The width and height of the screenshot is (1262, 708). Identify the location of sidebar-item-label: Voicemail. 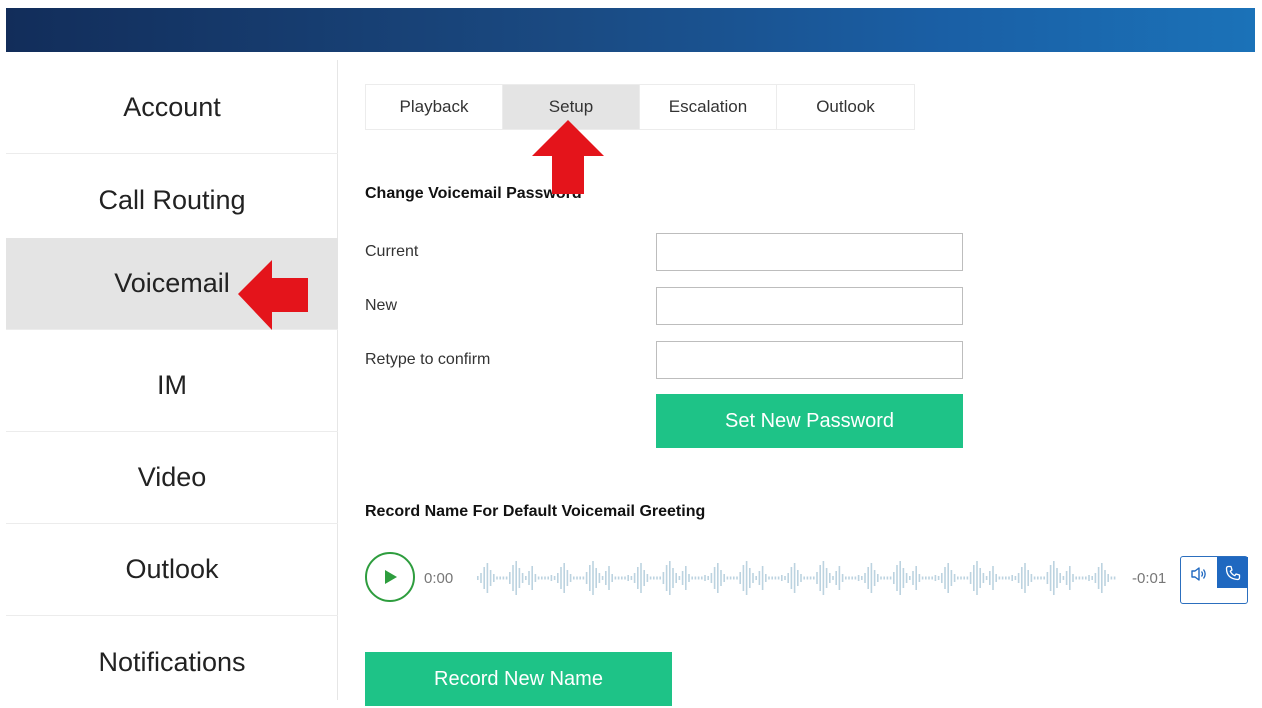
(172, 283).